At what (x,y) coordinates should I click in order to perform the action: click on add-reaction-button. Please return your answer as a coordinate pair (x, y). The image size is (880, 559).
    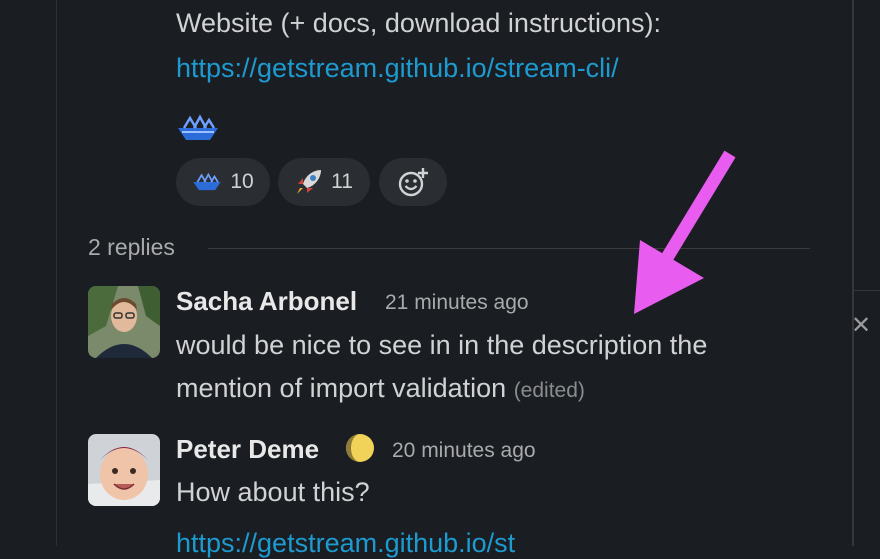
    Looking at the image, I should click on (413, 182).